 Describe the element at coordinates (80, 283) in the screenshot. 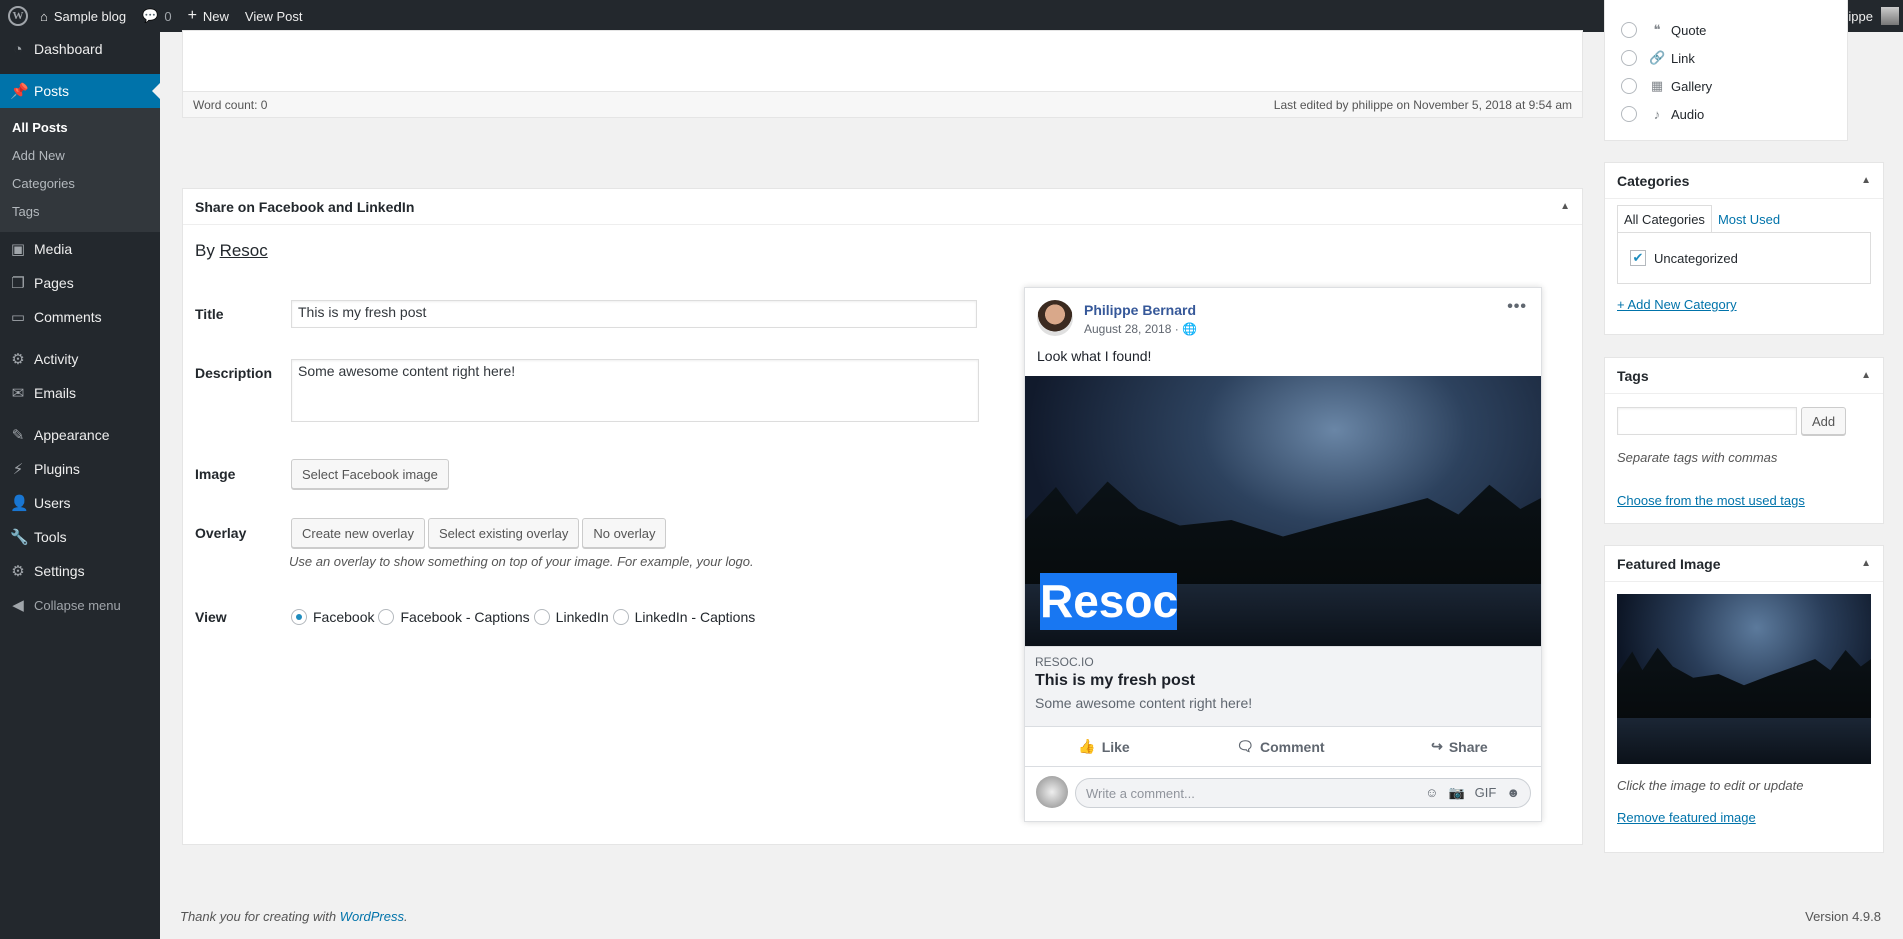

I see `menu-pages: ❐ Pages` at that location.